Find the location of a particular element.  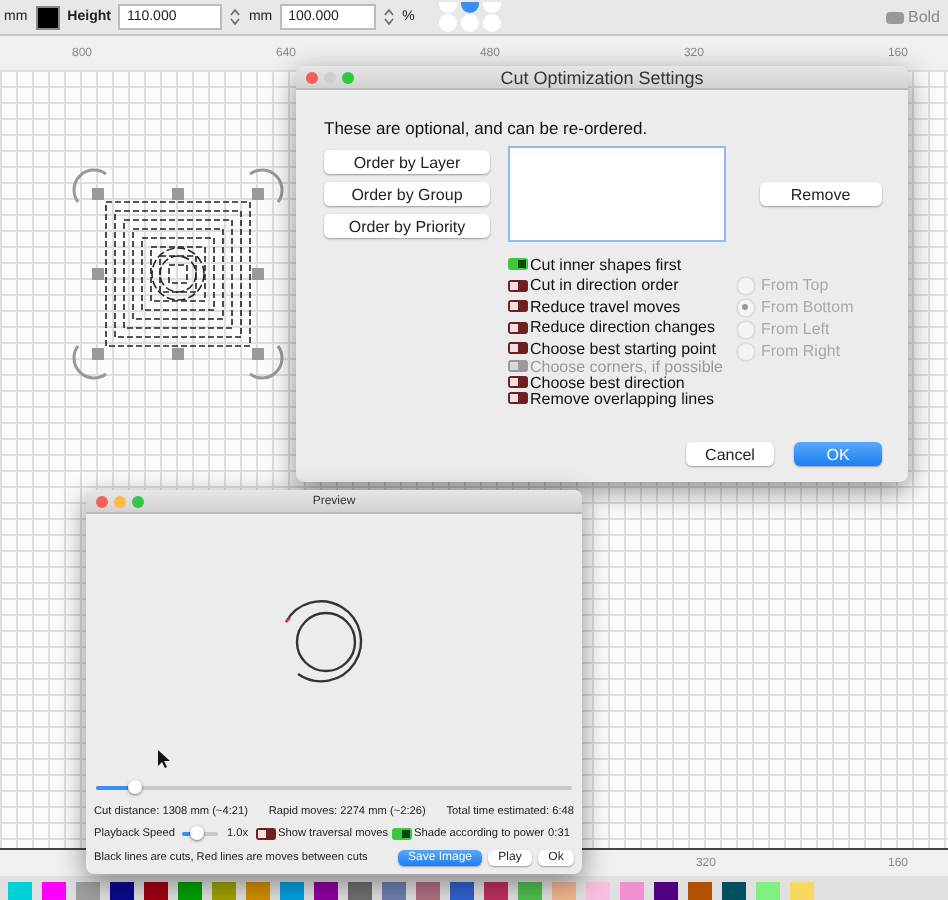

mouse-pointer-icon is located at coordinates (164, 759).